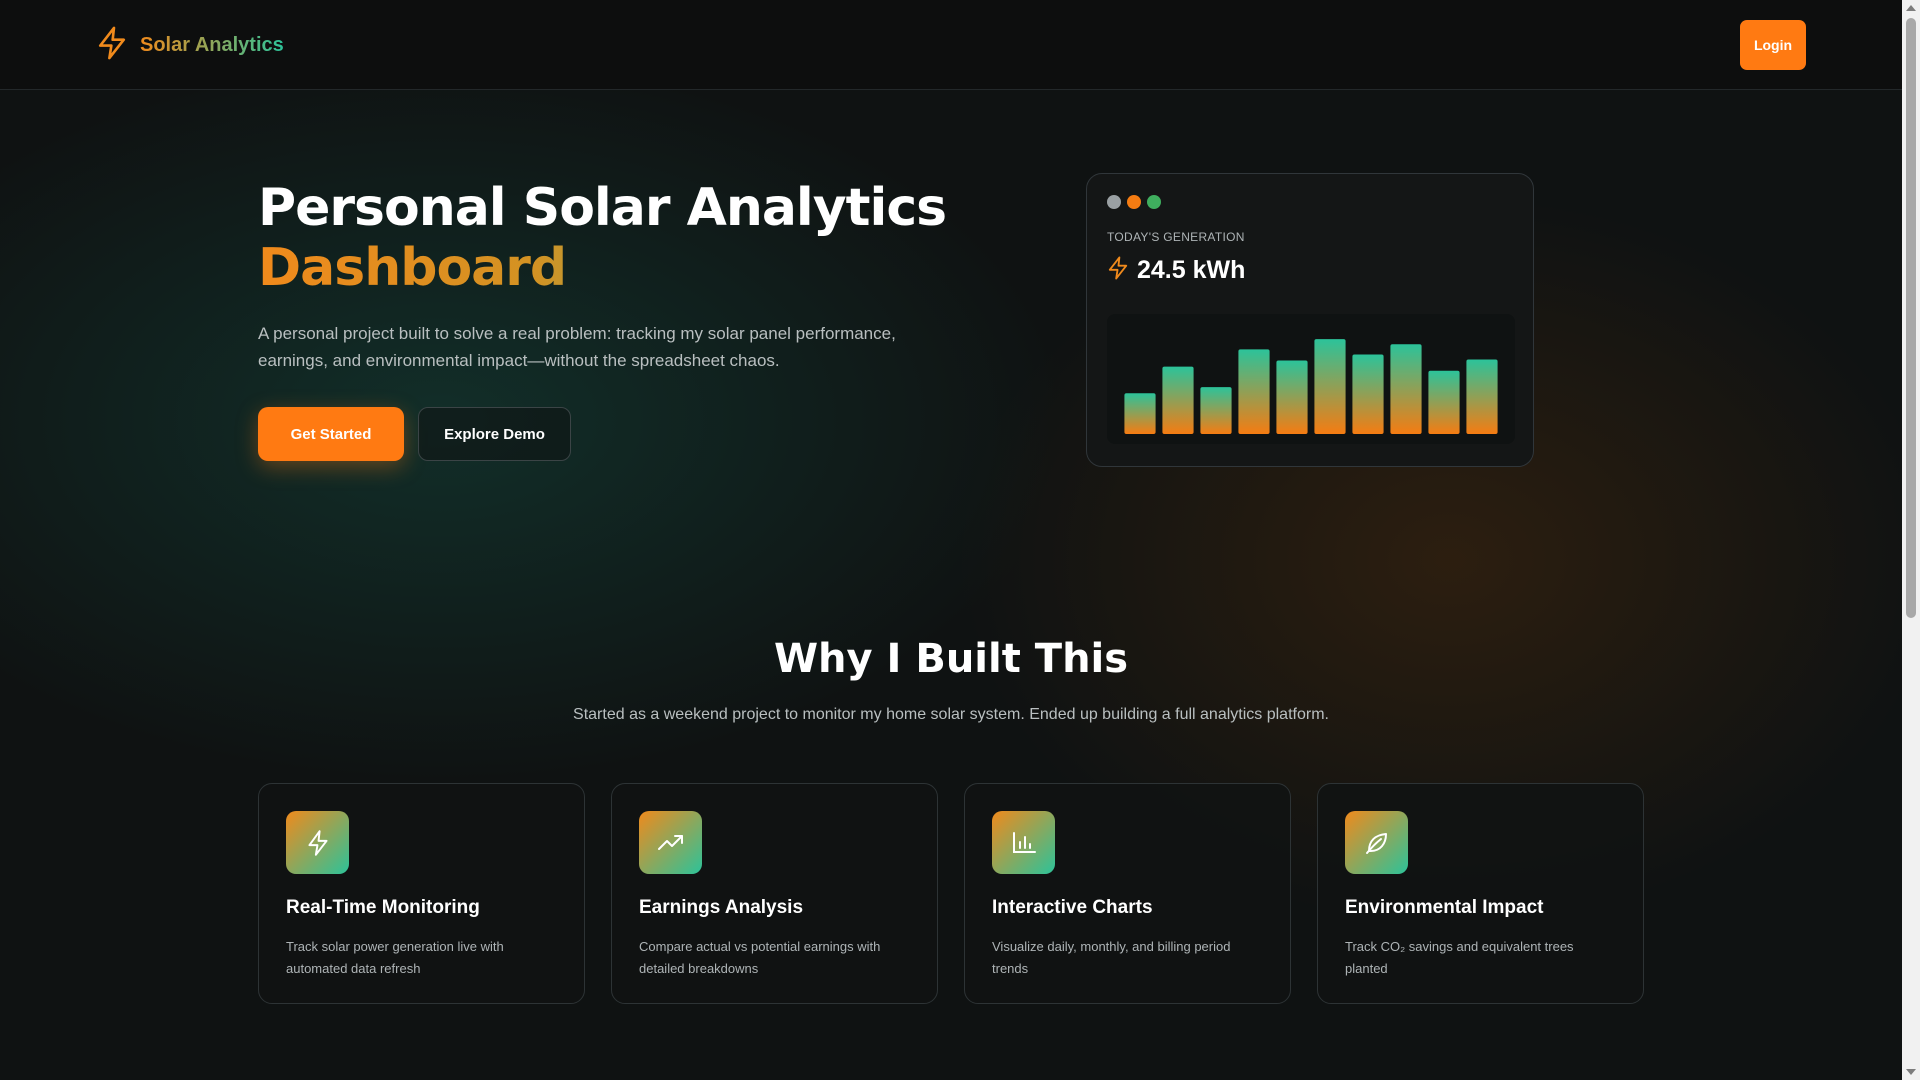 The width and height of the screenshot is (1920, 1080). I want to click on explore-demo-button: Explore Demo, so click(494, 434).